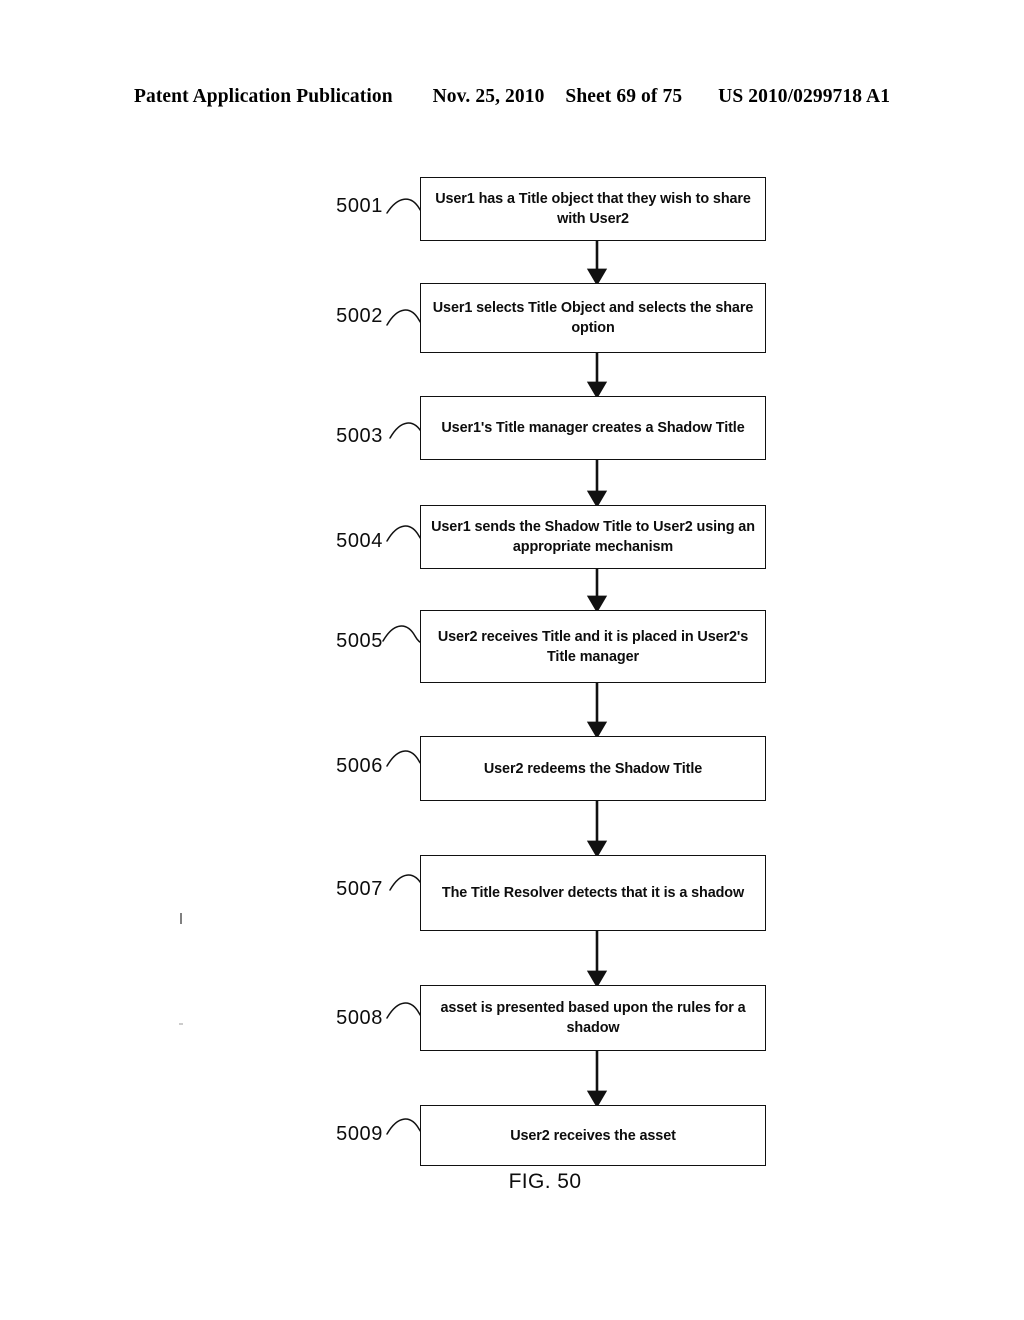 The height and width of the screenshot is (1320, 1024). What do you see at coordinates (359, 316) in the screenshot?
I see `ref-number-5002: 5002` at bounding box center [359, 316].